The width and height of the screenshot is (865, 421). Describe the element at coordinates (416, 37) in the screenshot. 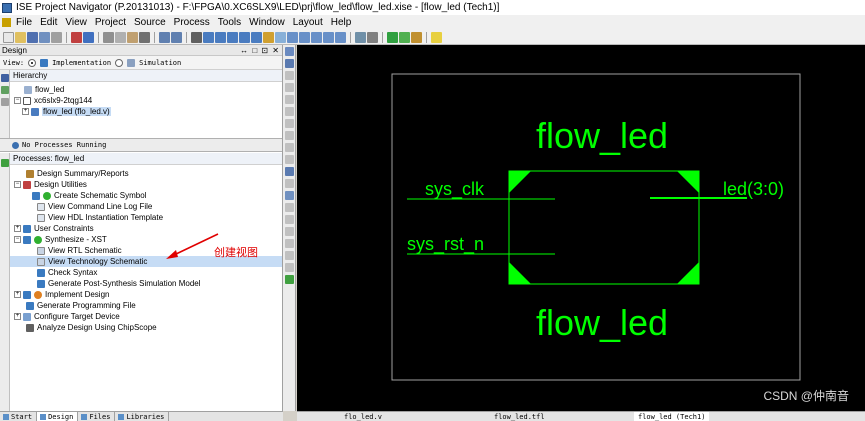

I see `help-icon` at that location.